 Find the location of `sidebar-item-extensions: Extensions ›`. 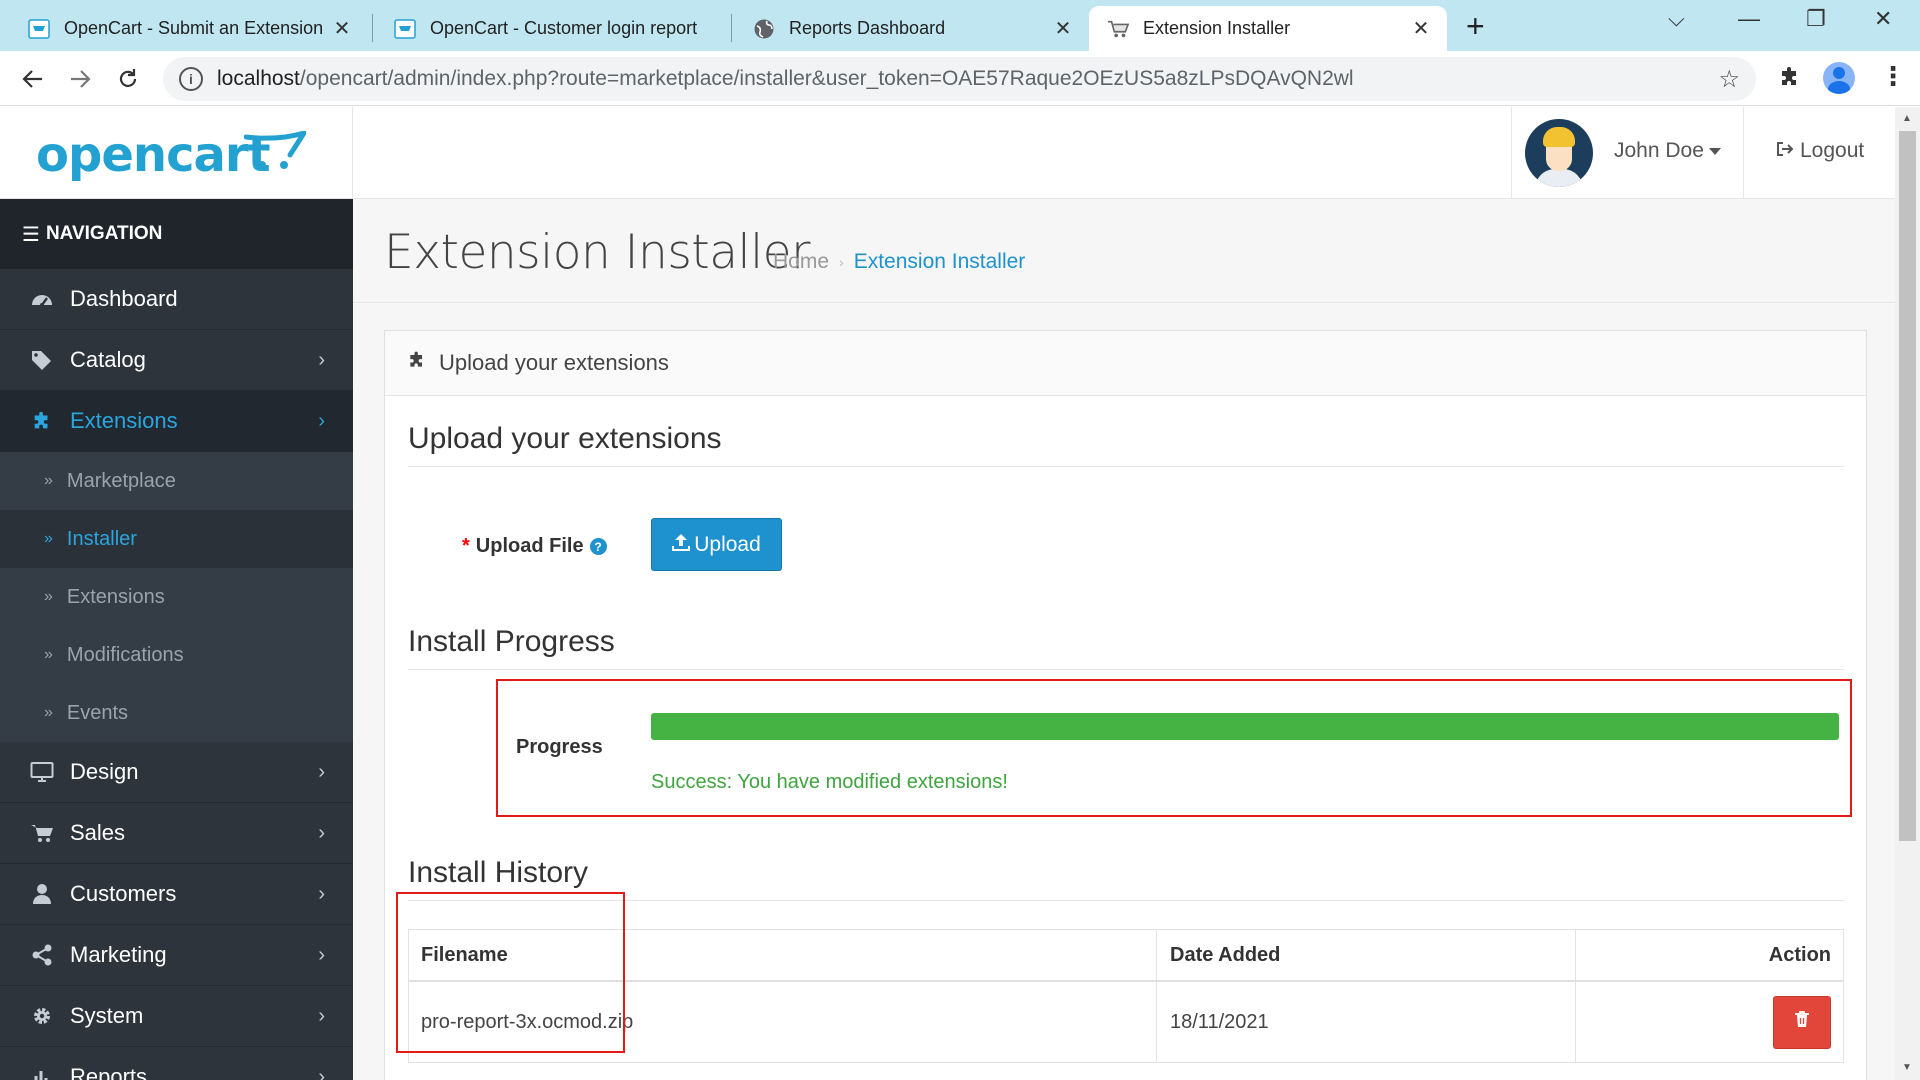

sidebar-item-extensions: Extensions › is located at coordinates (176, 421).